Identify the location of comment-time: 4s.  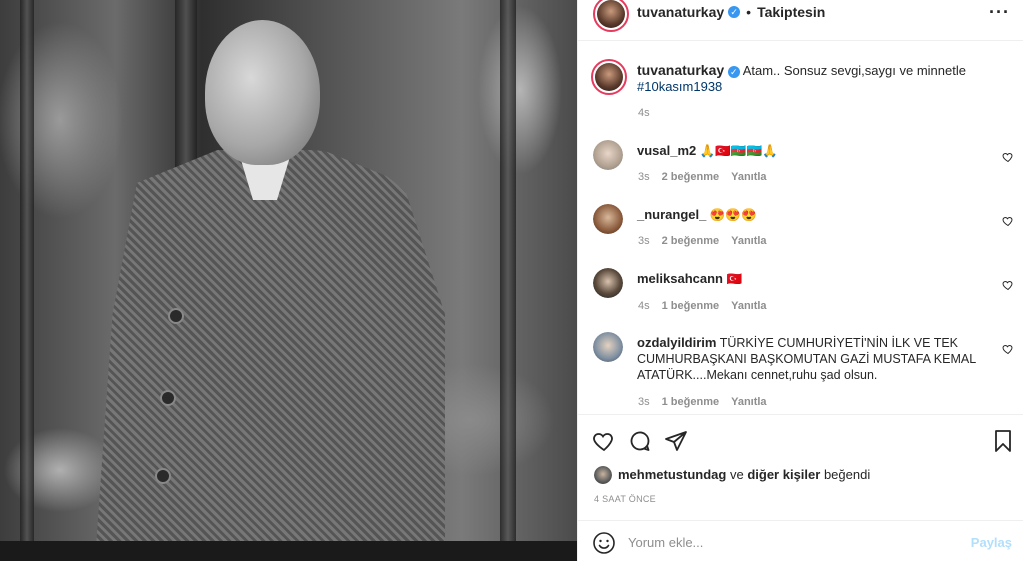
(644, 306).